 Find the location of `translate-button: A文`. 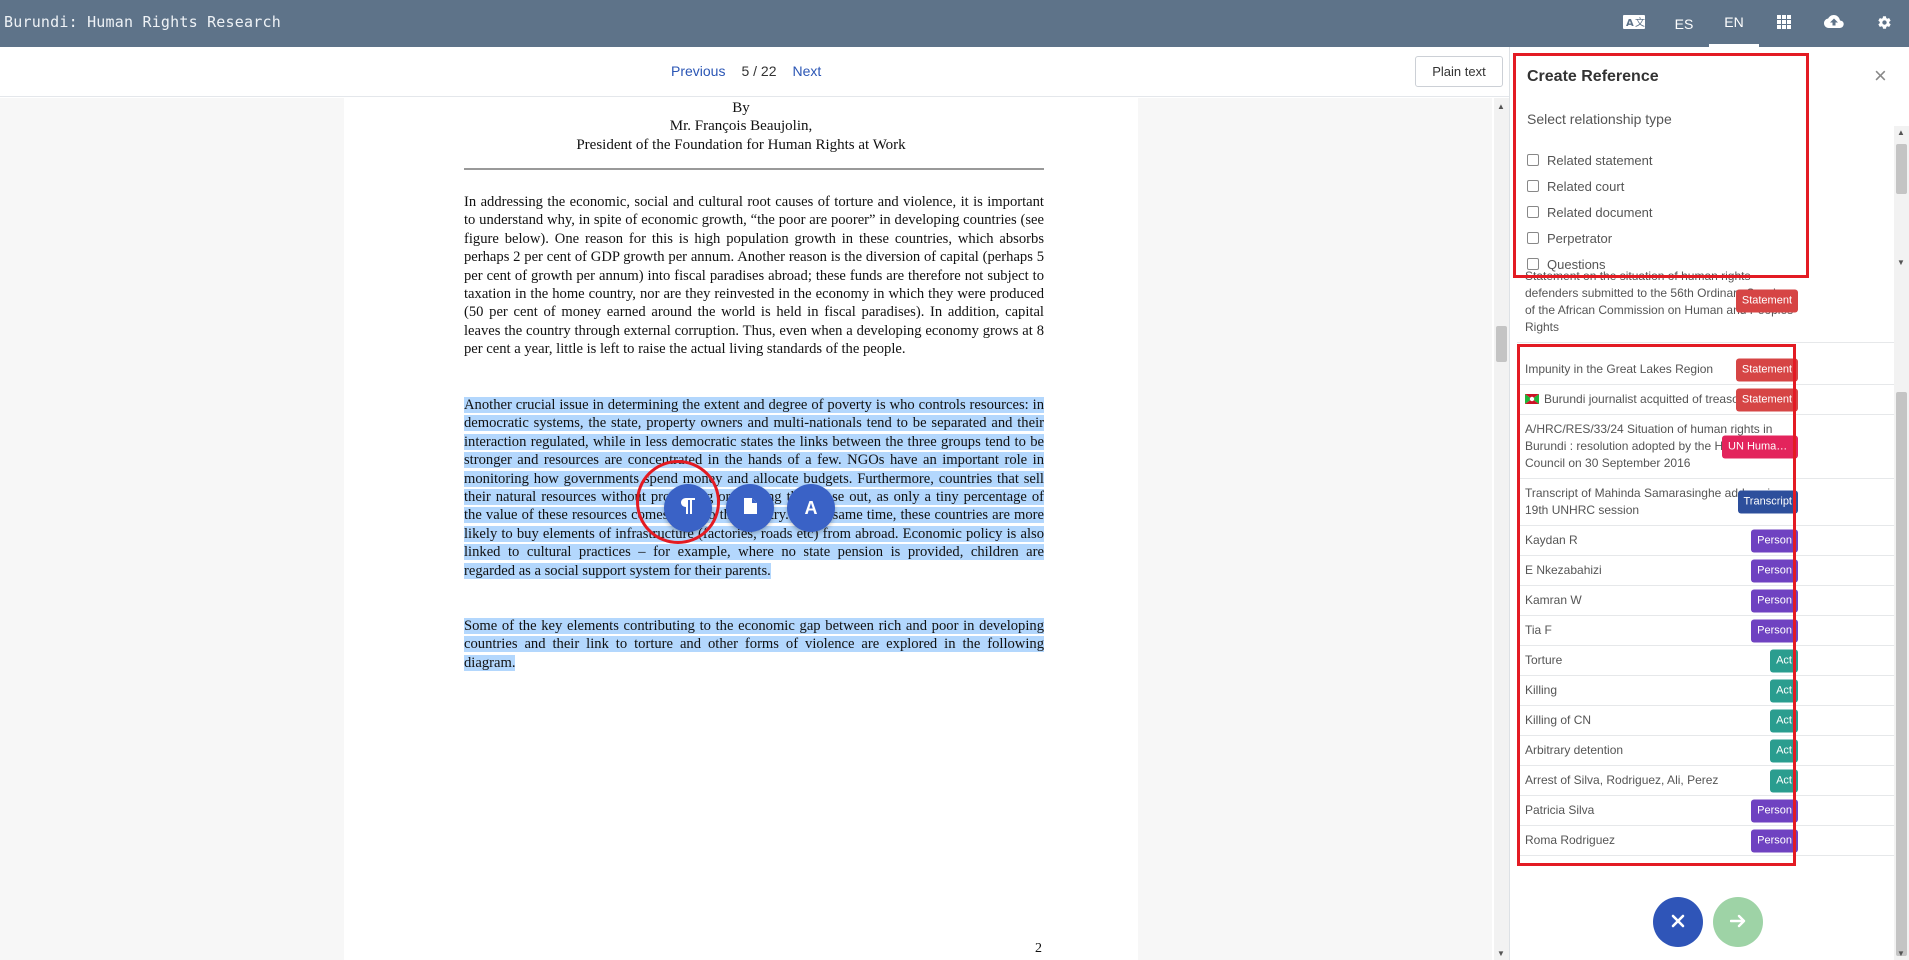

translate-button: A文 is located at coordinates (1634, 23).